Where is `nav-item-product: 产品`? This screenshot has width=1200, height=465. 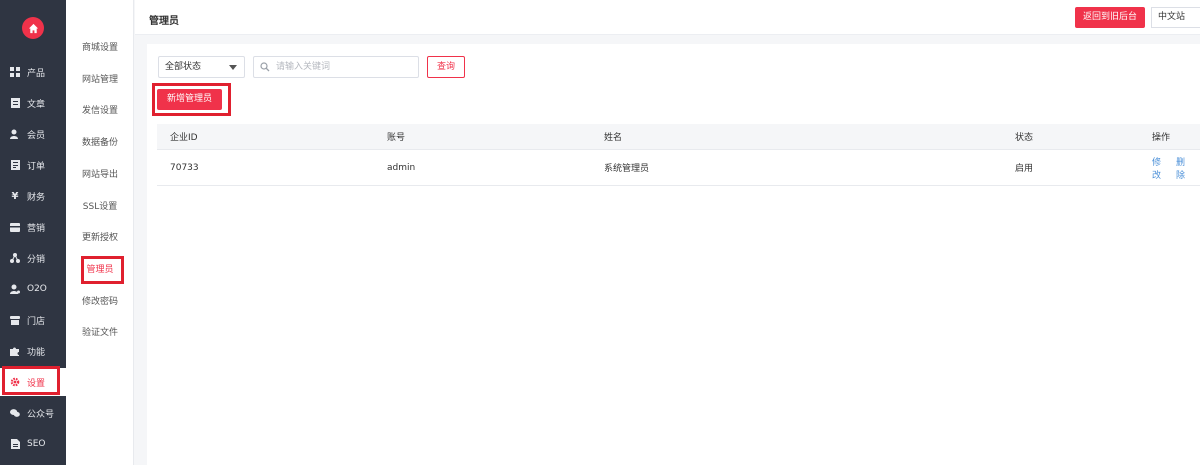 nav-item-product: 产品 is located at coordinates (33, 72).